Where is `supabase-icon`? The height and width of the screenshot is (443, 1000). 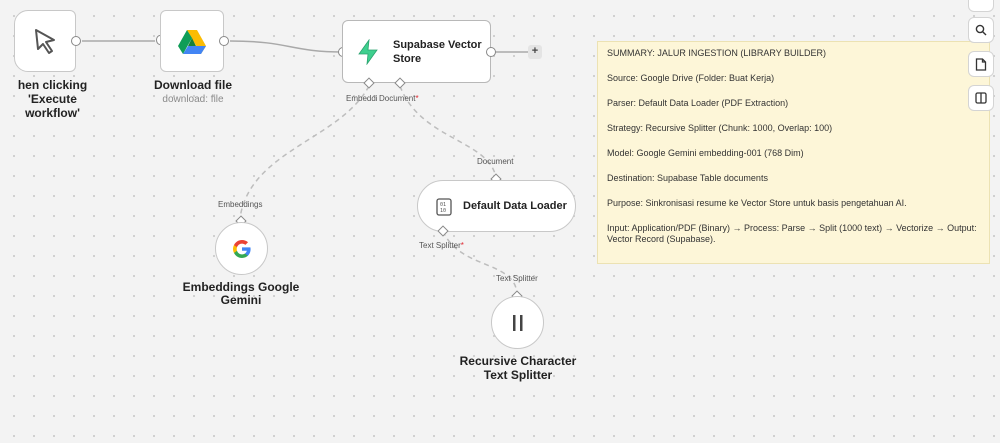 supabase-icon is located at coordinates (368, 52).